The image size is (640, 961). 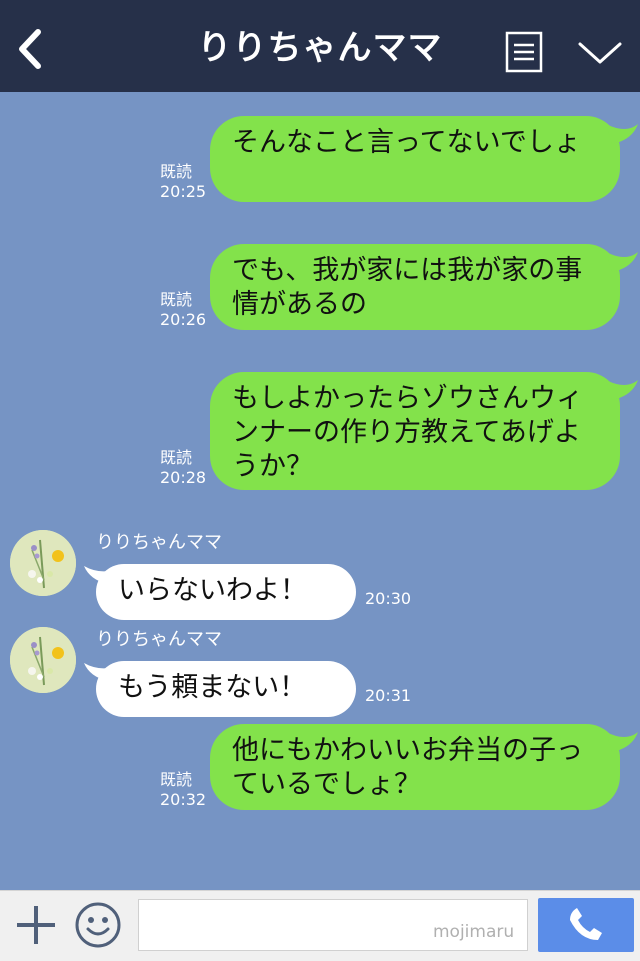 I want to click on message-text: そんなこと言ってないでしょ, so click(x=406, y=142).